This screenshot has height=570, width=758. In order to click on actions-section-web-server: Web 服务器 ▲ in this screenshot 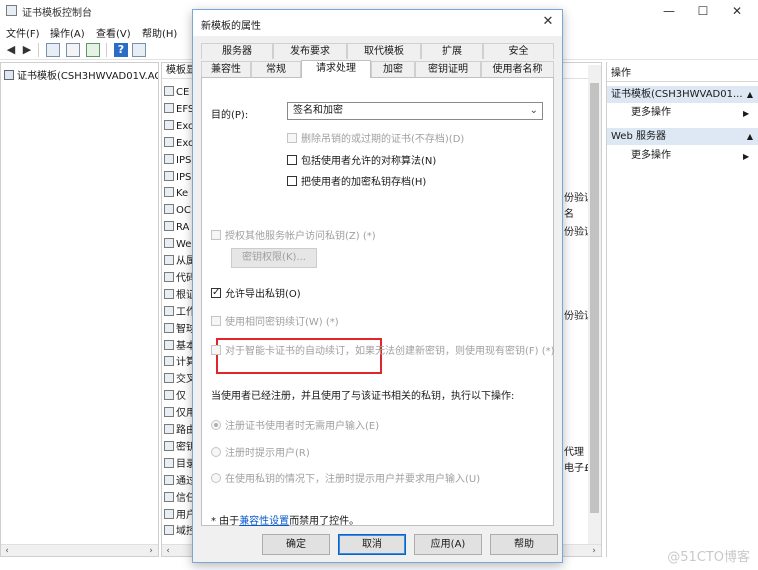, I will do `click(682, 136)`.